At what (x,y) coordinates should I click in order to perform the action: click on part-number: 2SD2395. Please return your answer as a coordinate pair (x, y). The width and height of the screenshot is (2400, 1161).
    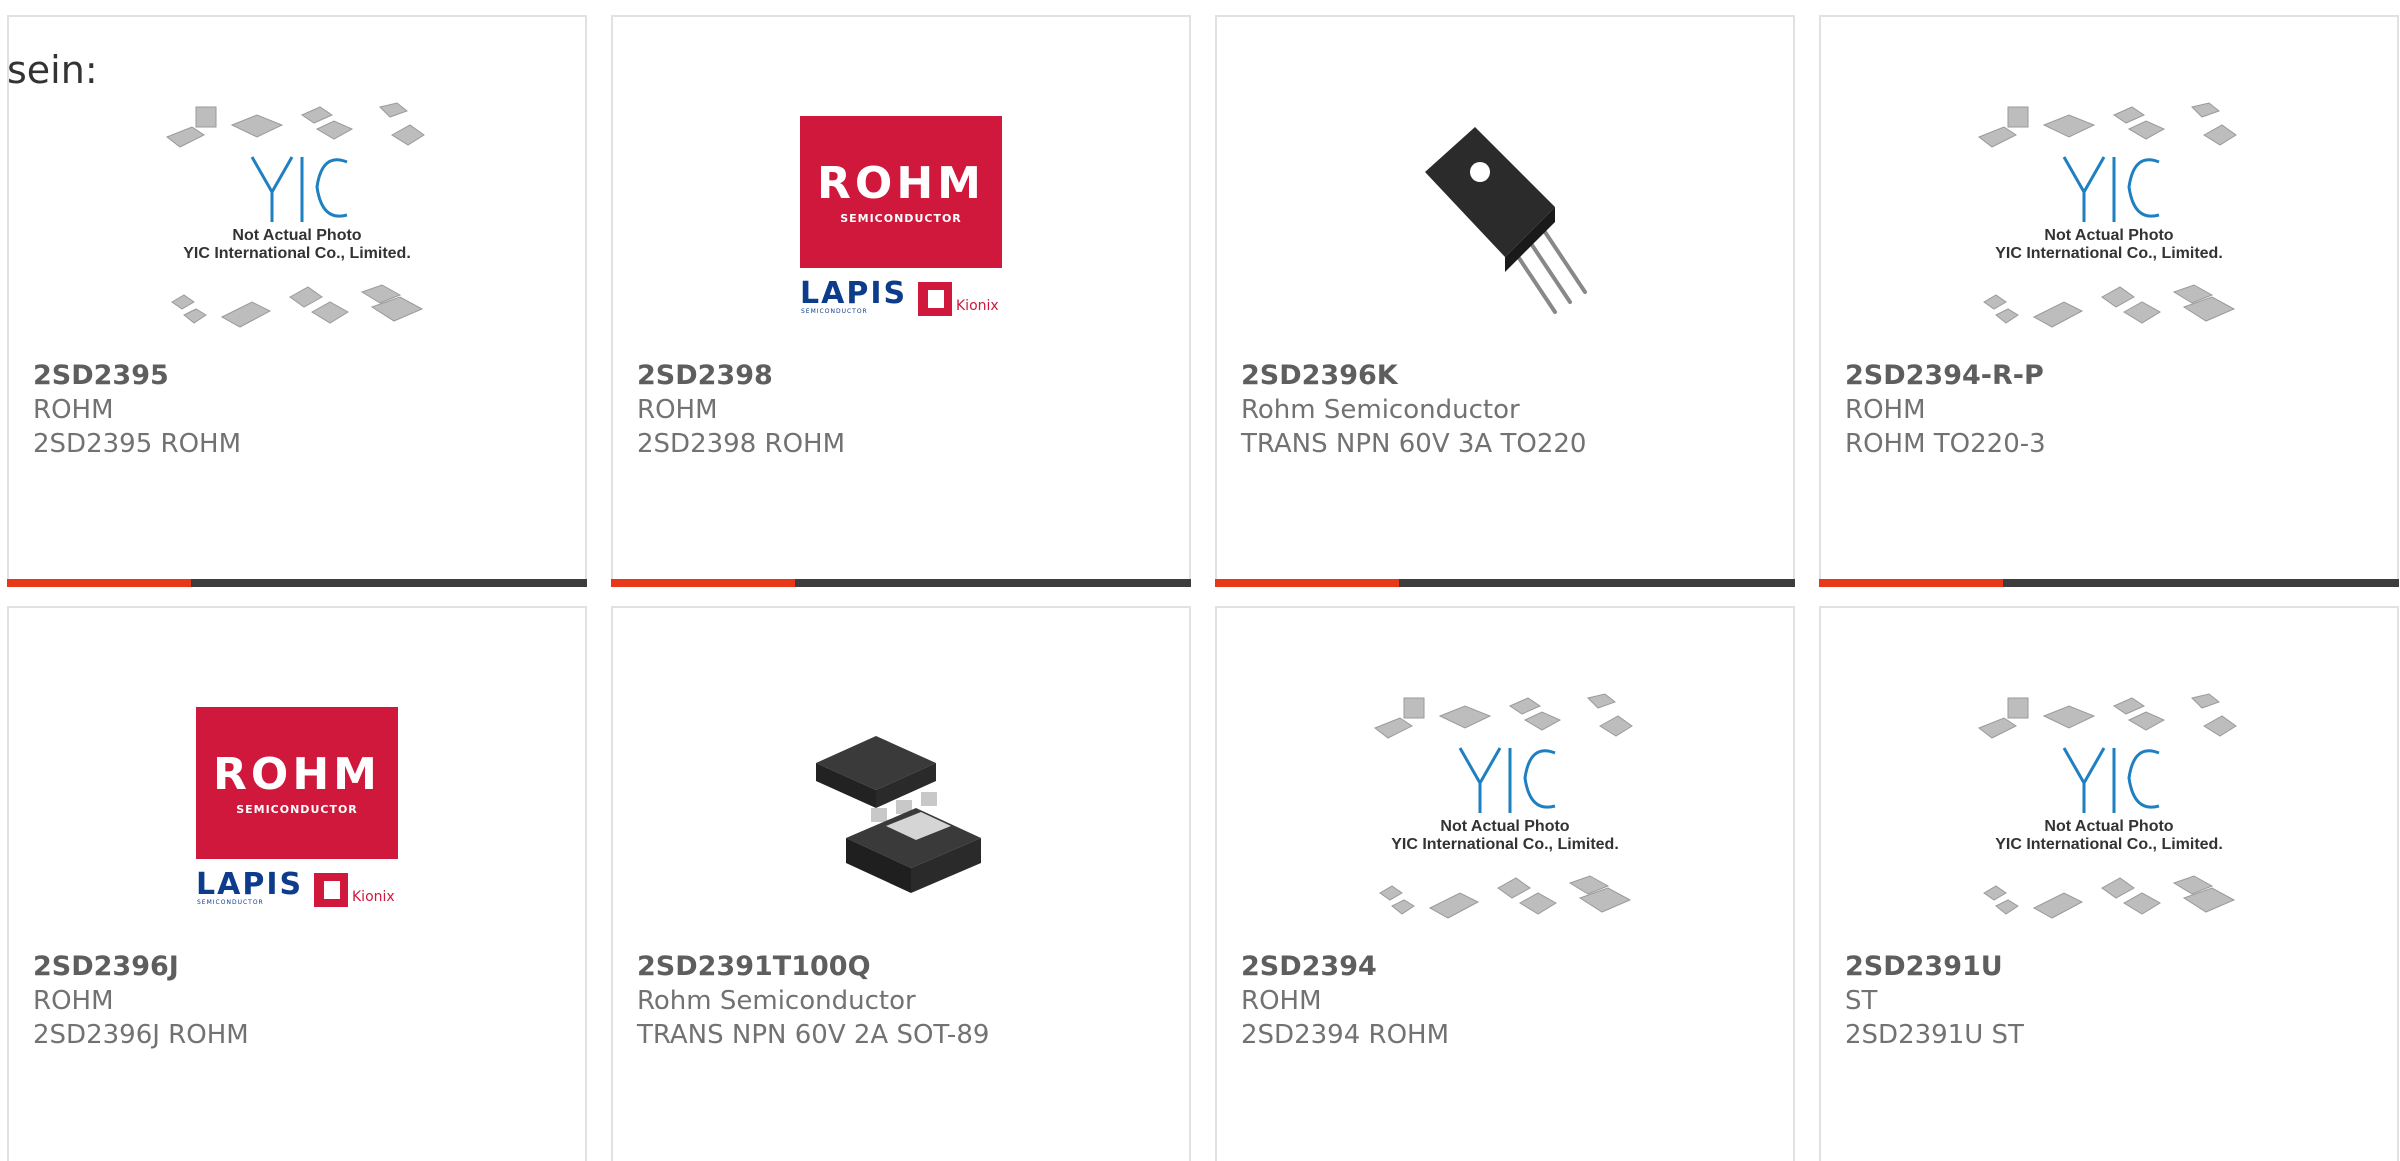
    Looking at the image, I should click on (101, 376).